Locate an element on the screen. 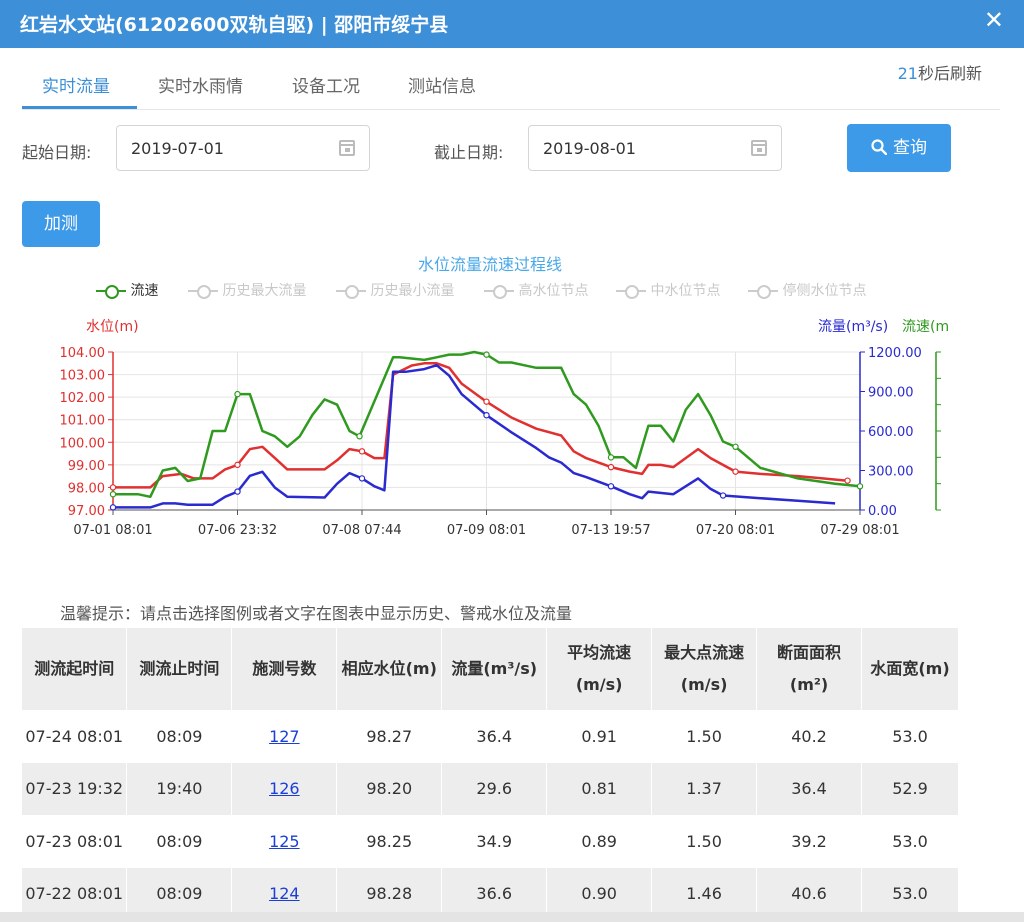 The height and width of the screenshot is (922, 1024). left-tick-label: 103.00 is located at coordinates (83, 376).